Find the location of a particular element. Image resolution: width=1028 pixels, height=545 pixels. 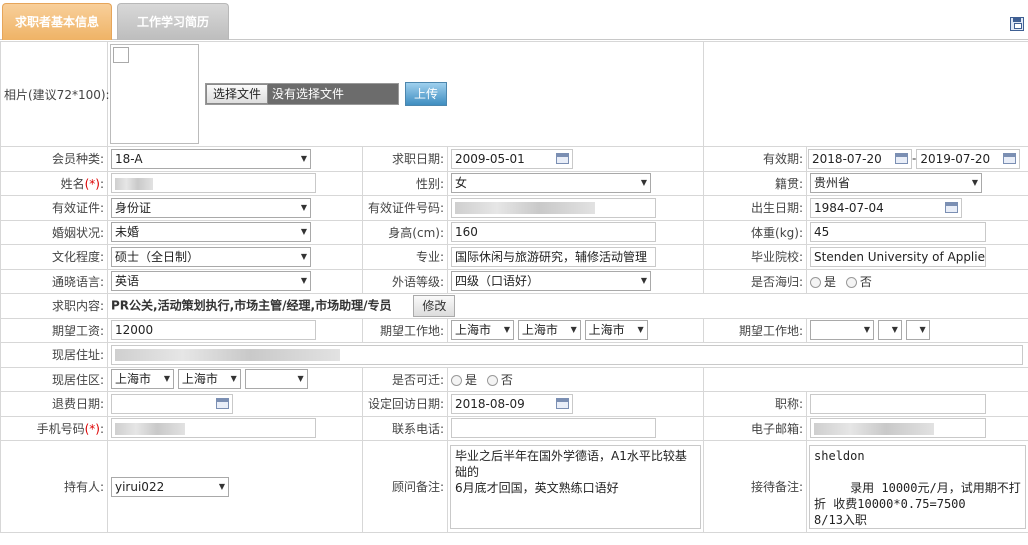

job-date-label: 求职日期: is located at coordinates (405, 159).